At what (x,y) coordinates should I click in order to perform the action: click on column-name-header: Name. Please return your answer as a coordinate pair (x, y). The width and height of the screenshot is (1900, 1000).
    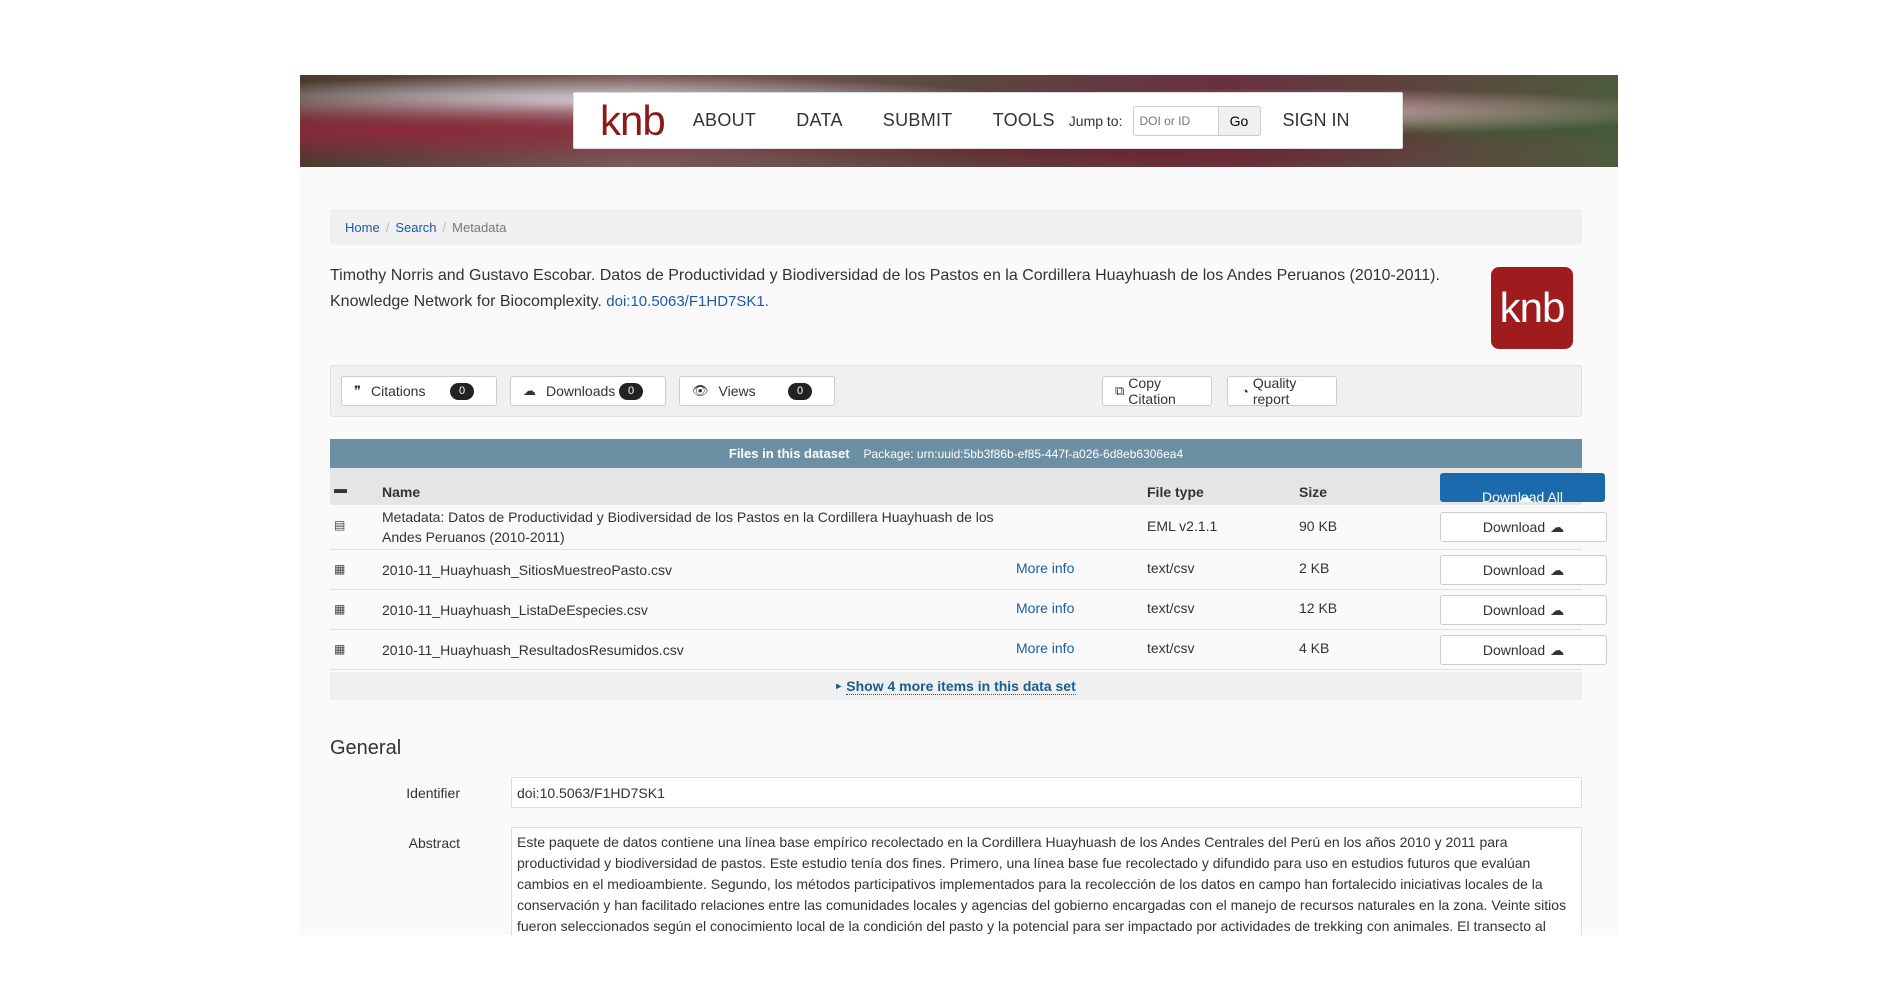
    Looking at the image, I should click on (401, 492).